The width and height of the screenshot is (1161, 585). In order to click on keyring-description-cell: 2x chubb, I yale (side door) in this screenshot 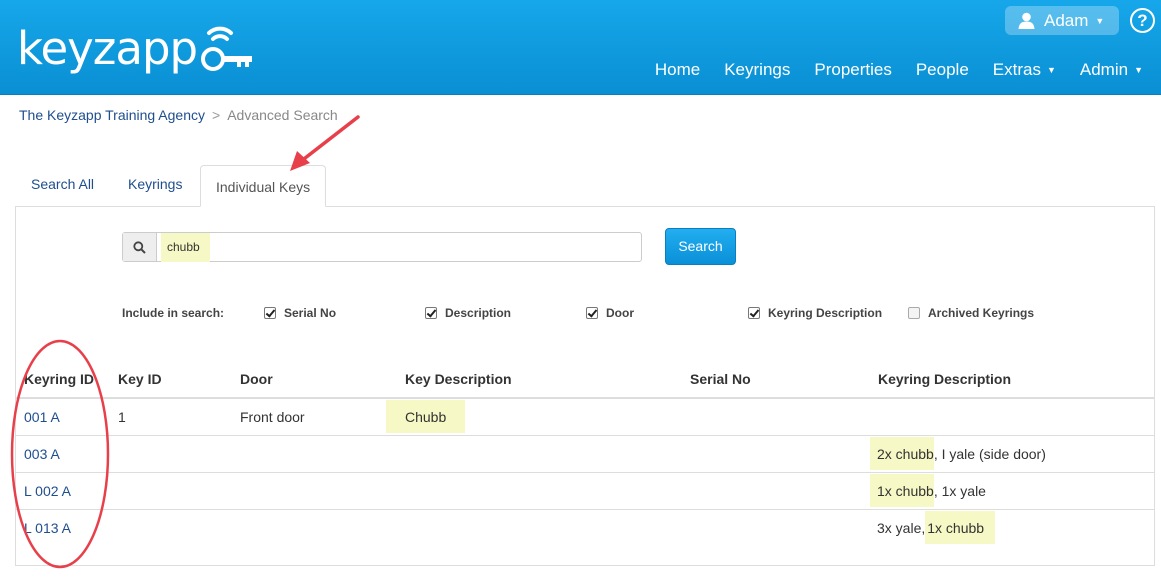, I will do `click(958, 453)`.